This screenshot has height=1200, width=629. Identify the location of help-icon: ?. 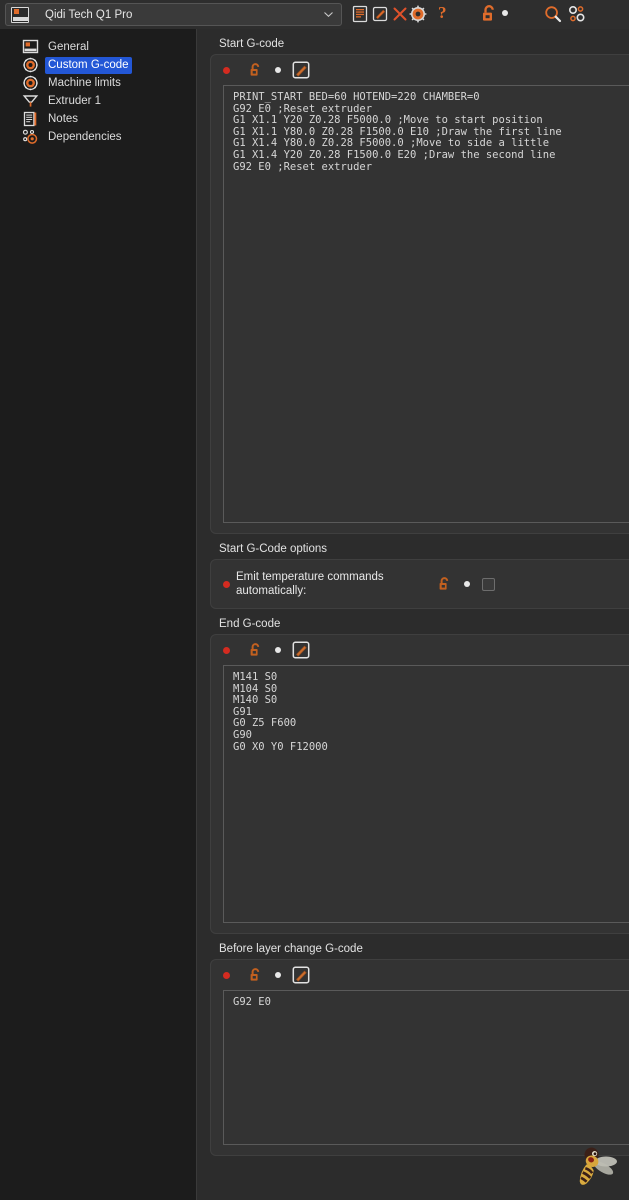
(442, 13).